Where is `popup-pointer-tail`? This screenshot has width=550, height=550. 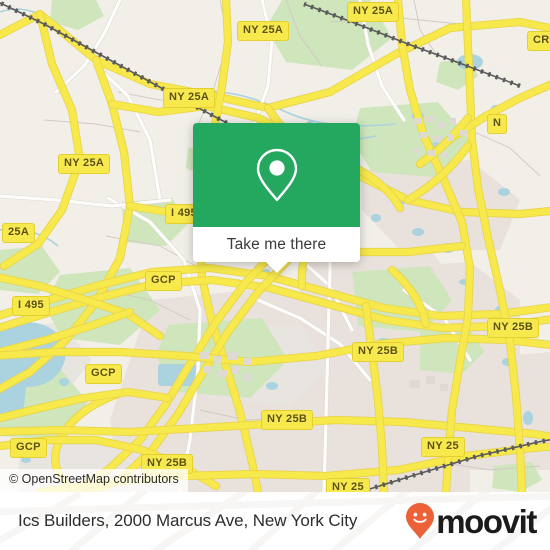
popup-pointer-tail is located at coordinates (276, 267).